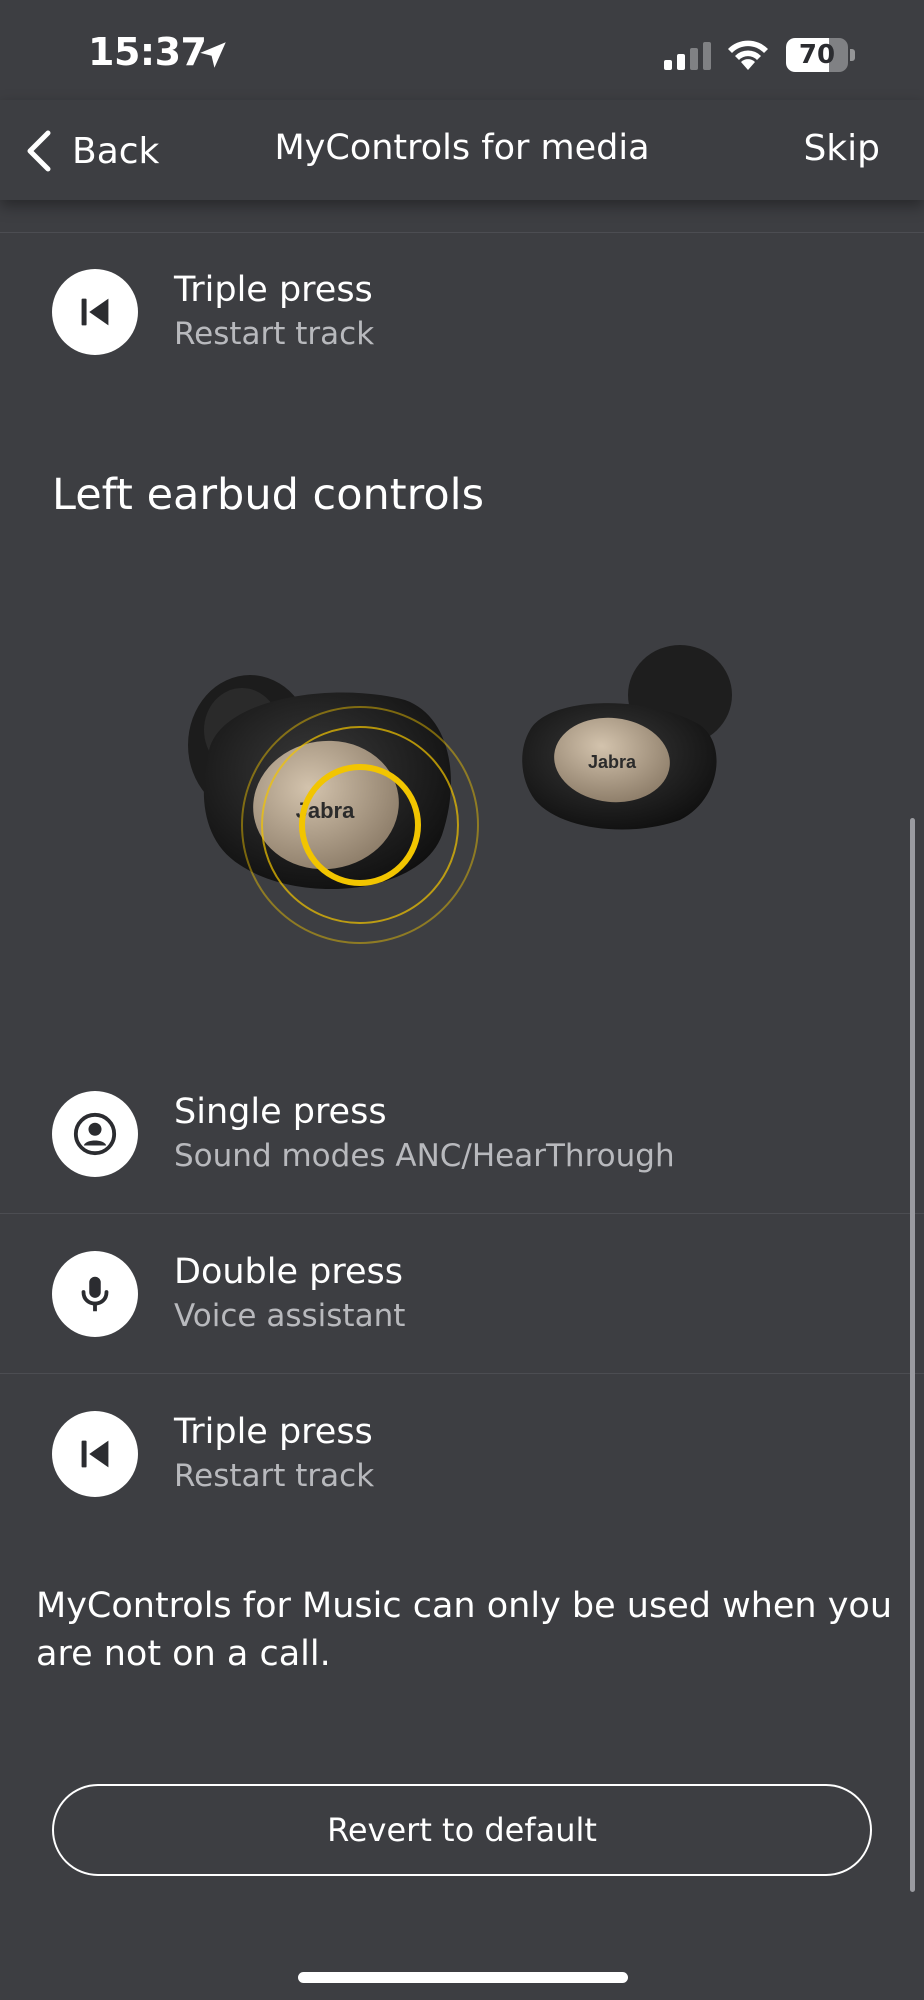 The height and width of the screenshot is (2000, 924). I want to click on battery-icon: 70, so click(821, 55).